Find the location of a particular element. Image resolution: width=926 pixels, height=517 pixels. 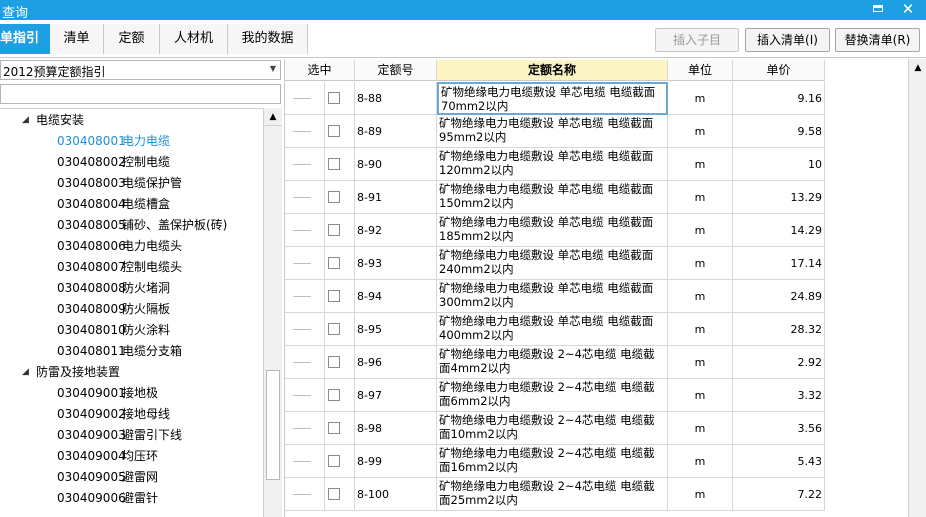

tree-item: 030408010 防火涂料 is located at coordinates (131, 330).